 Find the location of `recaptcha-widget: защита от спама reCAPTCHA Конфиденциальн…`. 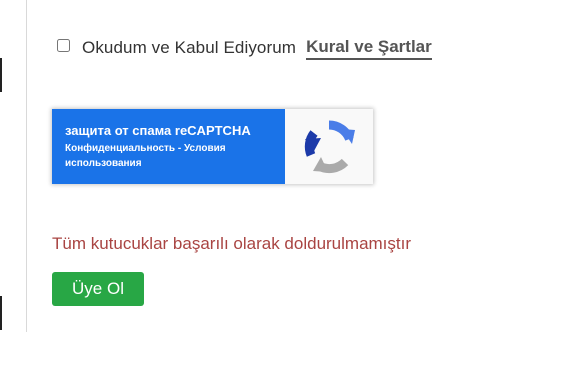

recaptcha-widget: защита от спама reCAPTCHA Конфиденциальн… is located at coordinates (212, 146).